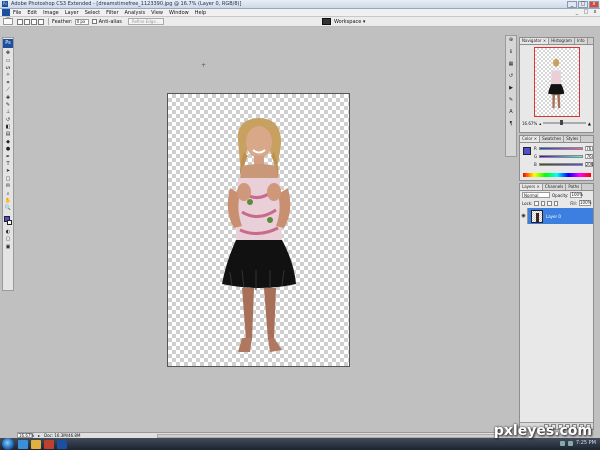 The height and width of the screenshot is (450, 600). Describe the element at coordinates (561, 156) in the screenshot. I see `channel-slider-g` at that location.